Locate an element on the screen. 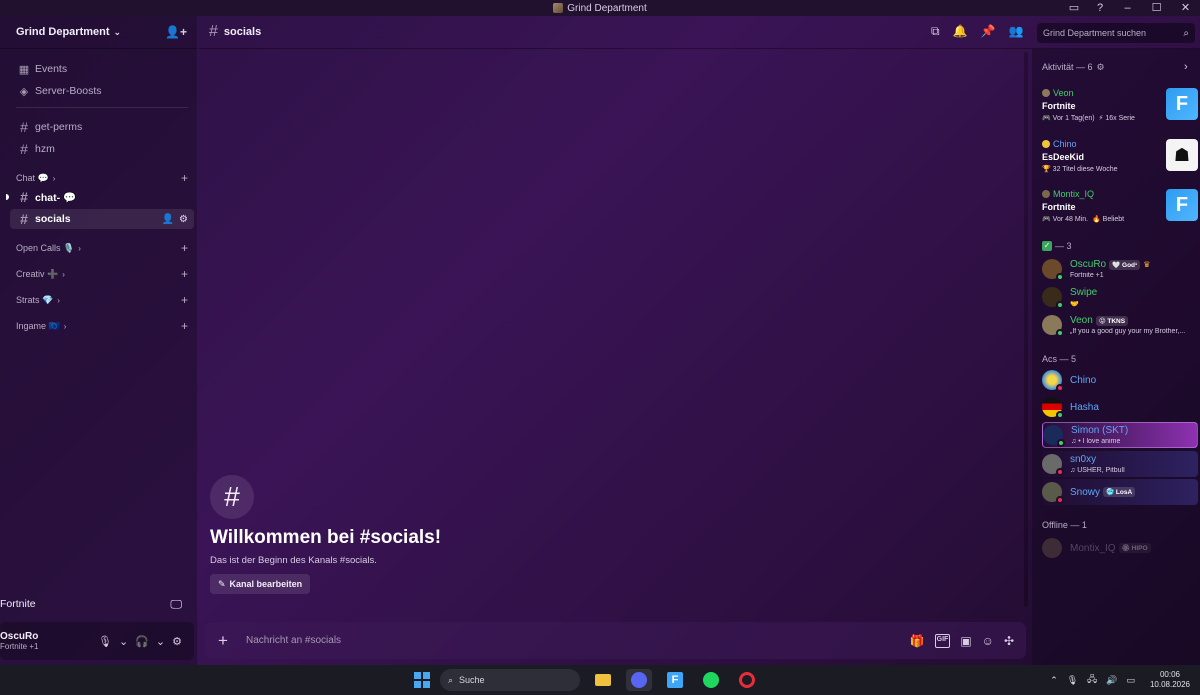 This screenshot has width=1200, height=695. battery-icon: ▭ is located at coordinates (1130, 680).